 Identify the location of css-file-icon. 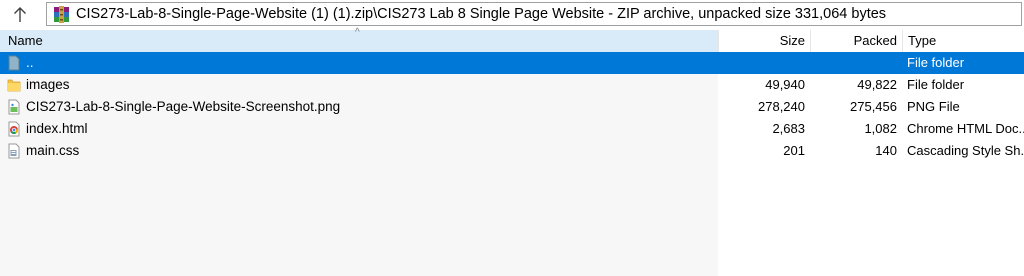
(14, 151).